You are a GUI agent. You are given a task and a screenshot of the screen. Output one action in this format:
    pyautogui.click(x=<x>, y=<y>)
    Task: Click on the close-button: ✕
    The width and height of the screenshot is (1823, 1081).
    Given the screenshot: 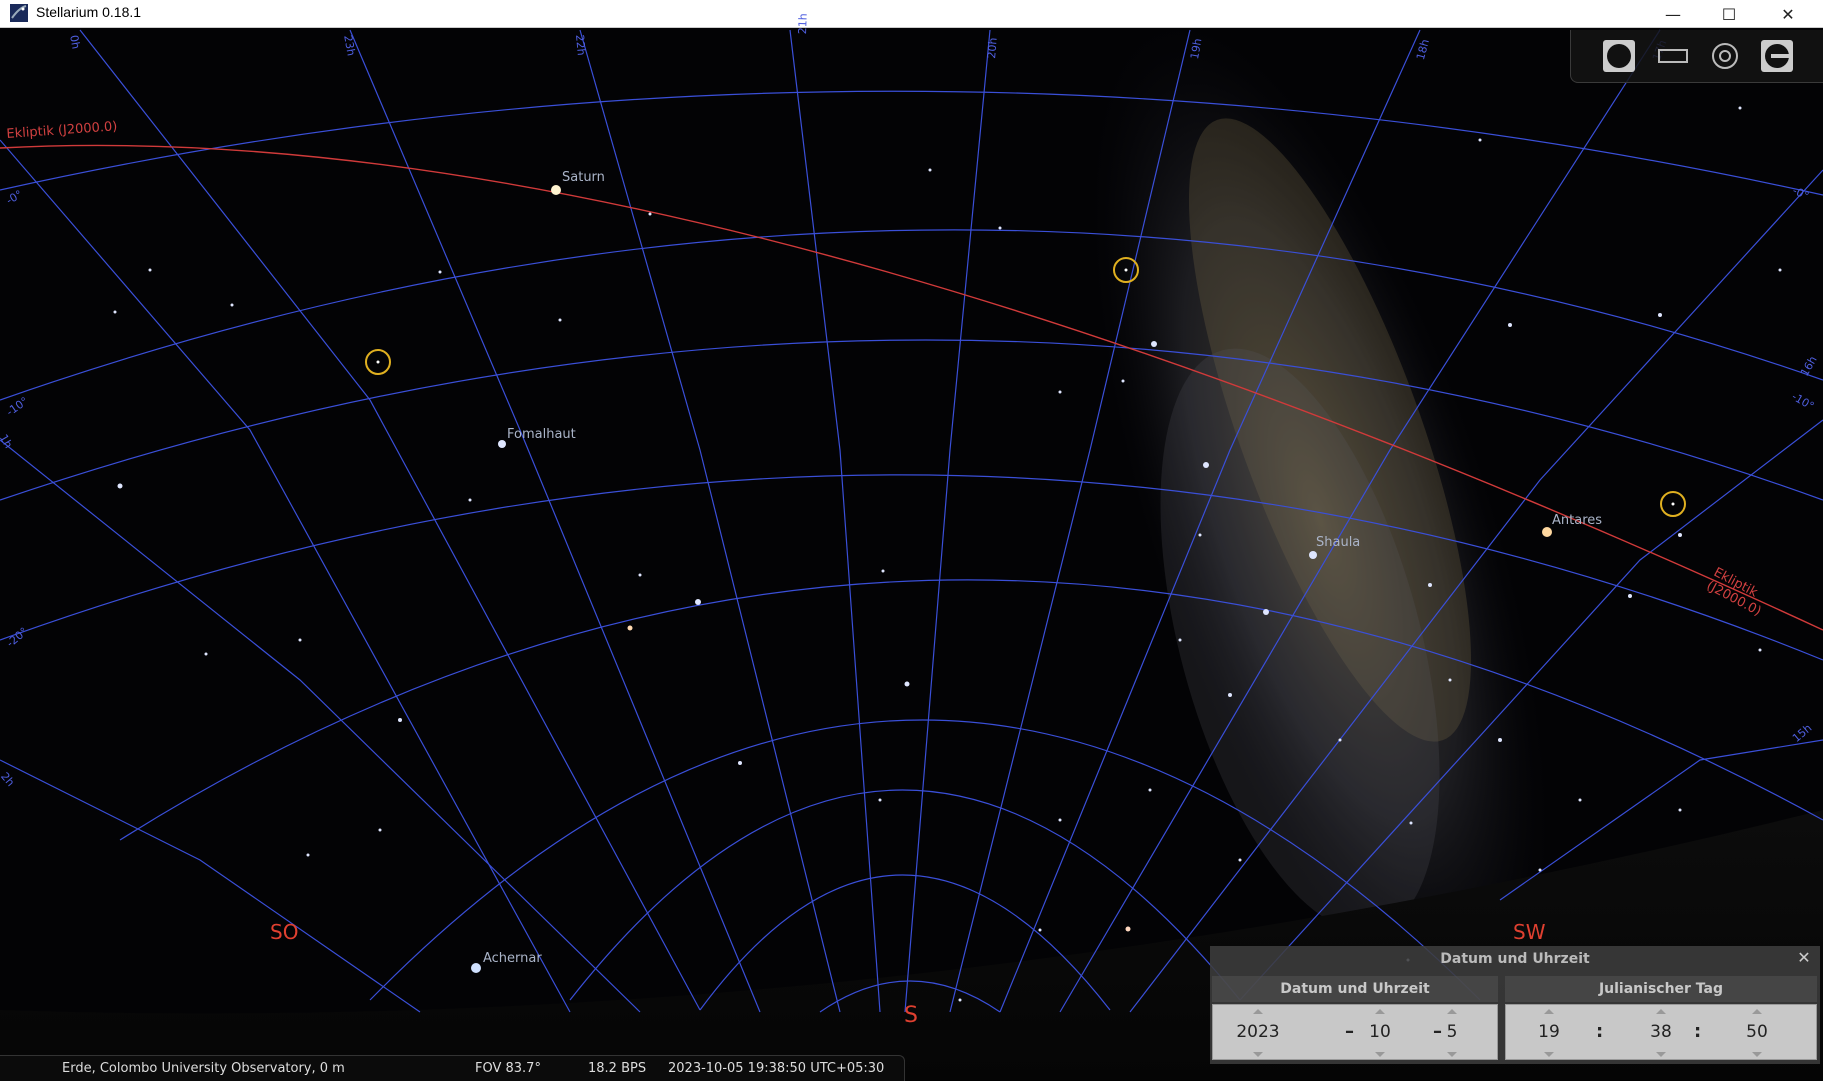 What is the action you would take?
    pyautogui.click(x=1788, y=14)
    